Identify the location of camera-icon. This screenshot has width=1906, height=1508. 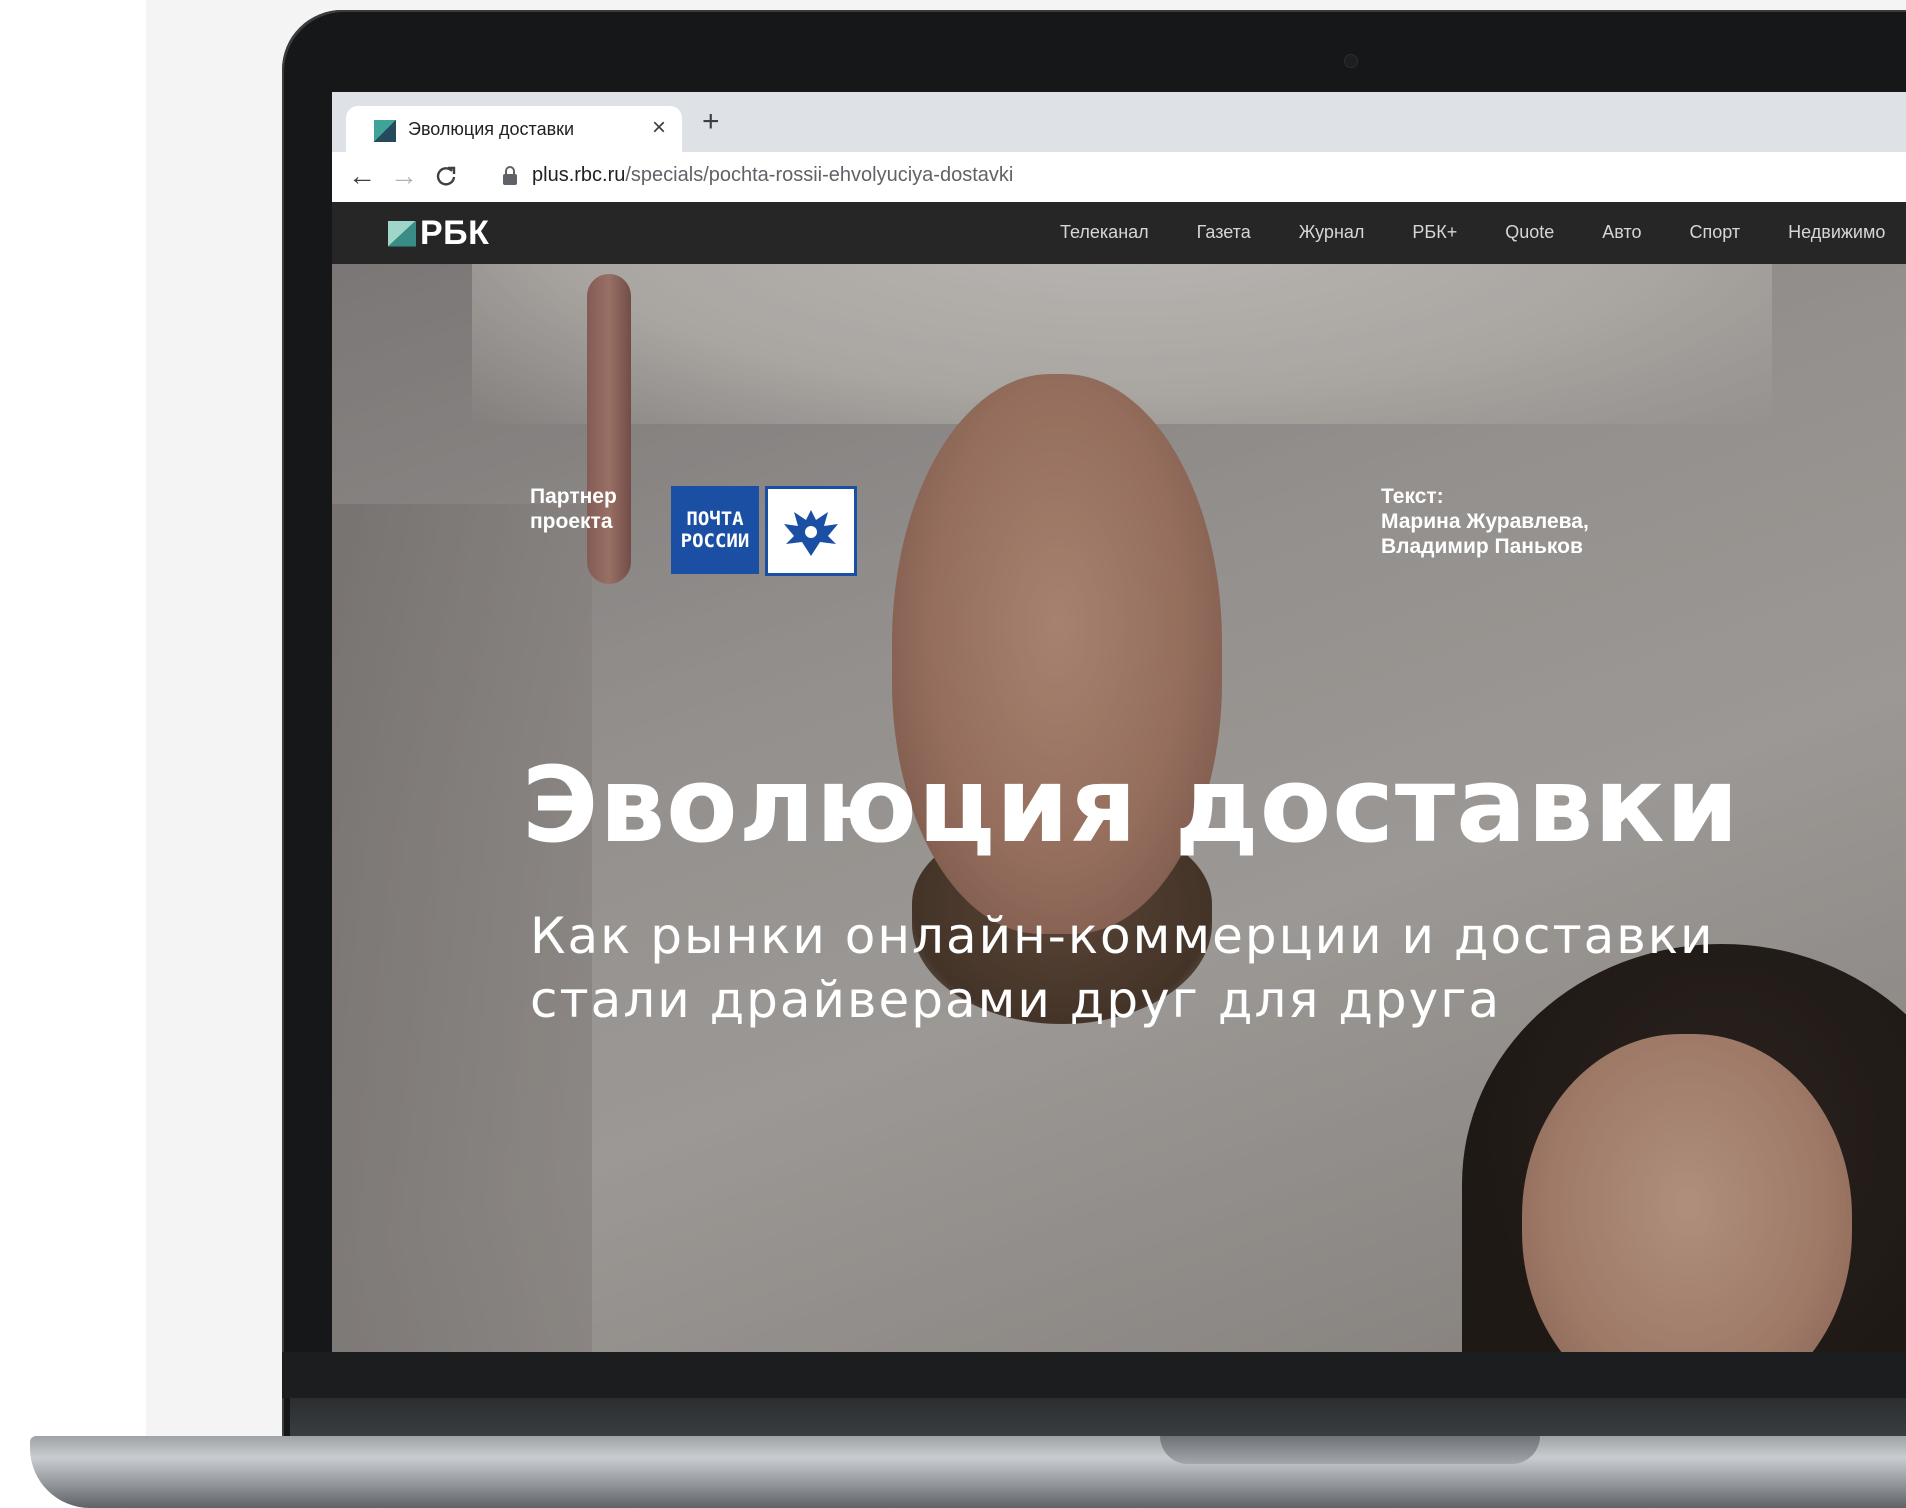
(1351, 61).